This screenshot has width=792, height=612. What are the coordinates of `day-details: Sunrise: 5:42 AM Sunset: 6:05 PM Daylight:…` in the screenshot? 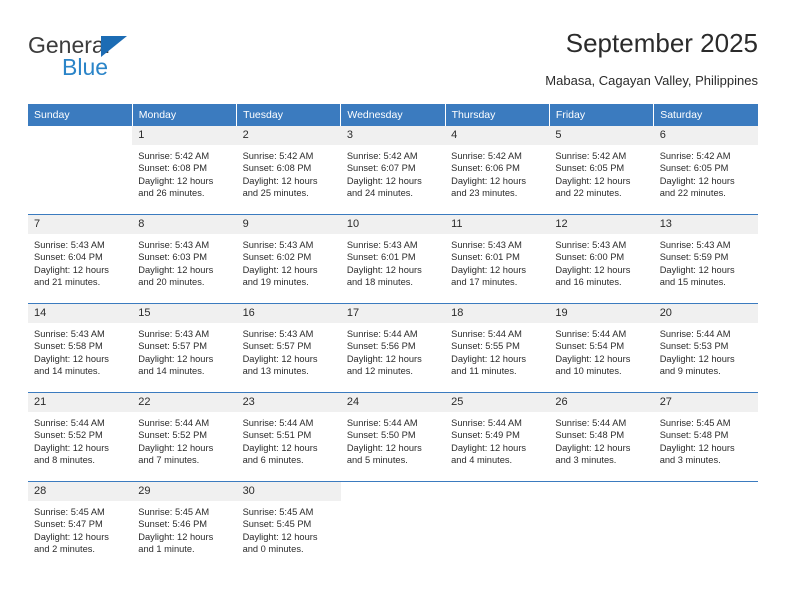 It's located at (601, 172).